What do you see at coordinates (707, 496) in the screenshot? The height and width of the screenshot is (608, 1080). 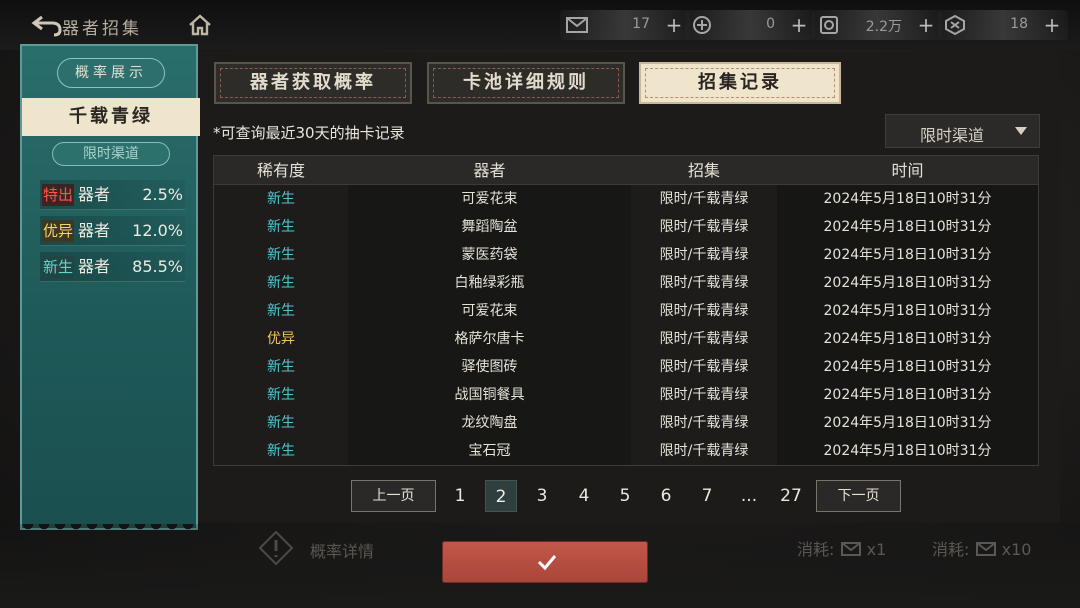 I see `page-number-button: 7` at bounding box center [707, 496].